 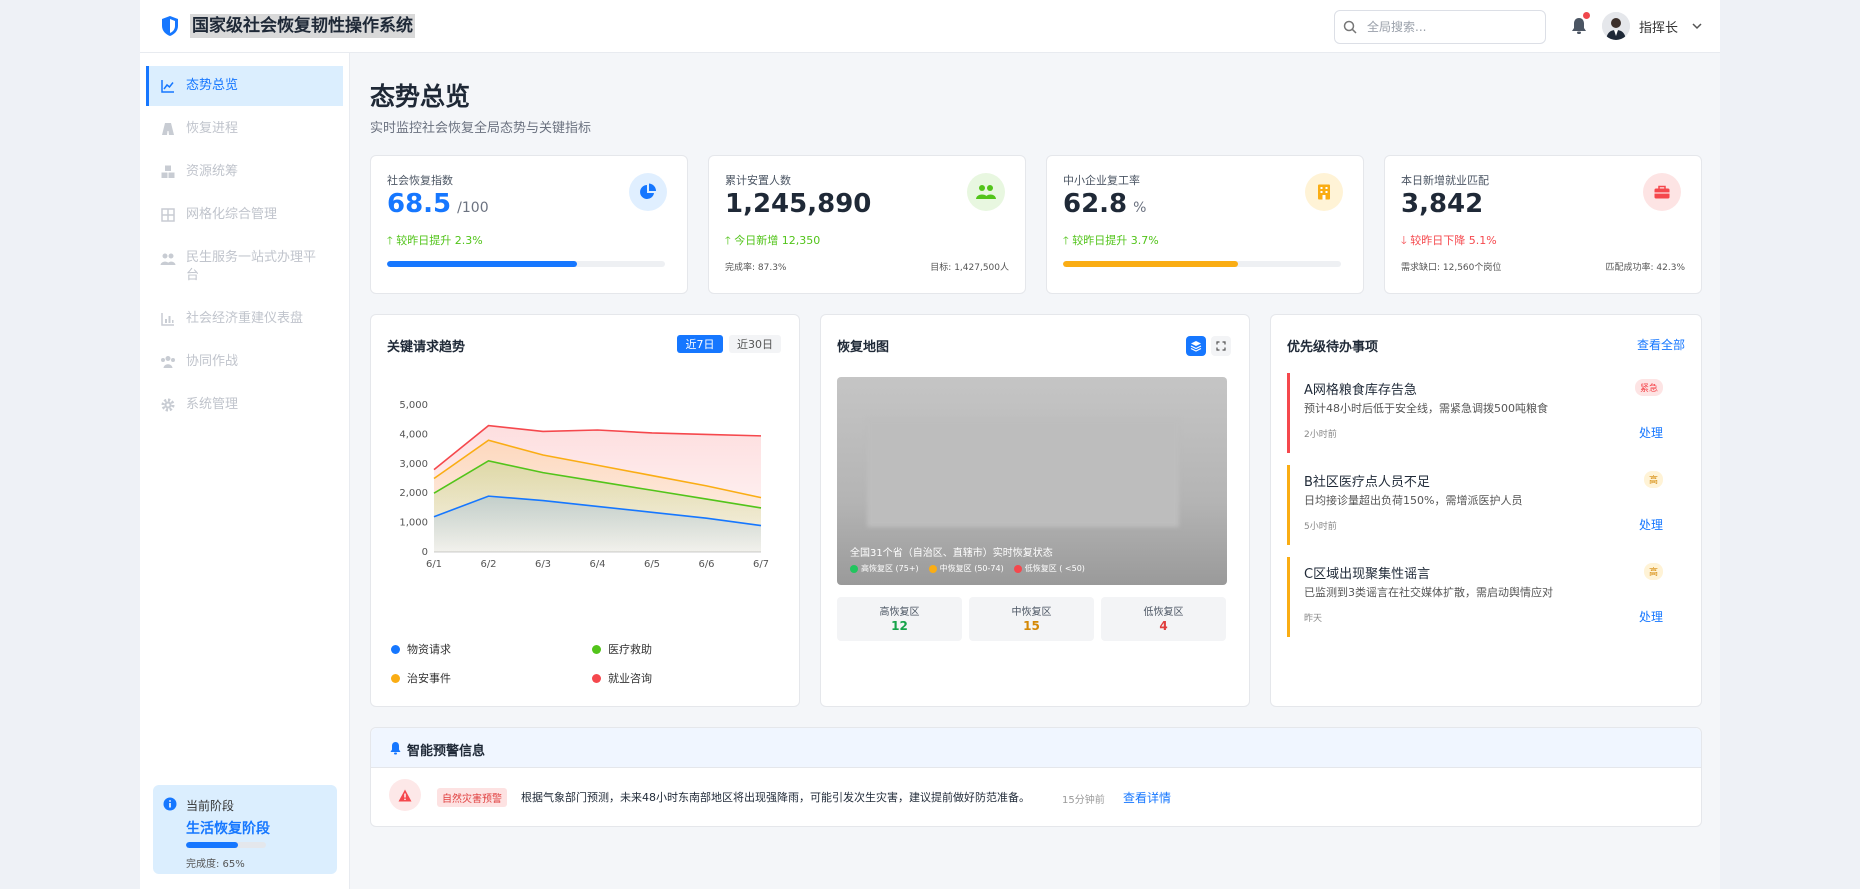 I want to click on region-count: 15, so click(x=1031, y=626).